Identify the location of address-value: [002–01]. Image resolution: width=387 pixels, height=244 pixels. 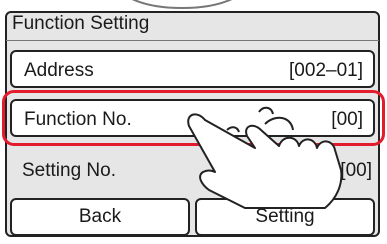
(326, 70).